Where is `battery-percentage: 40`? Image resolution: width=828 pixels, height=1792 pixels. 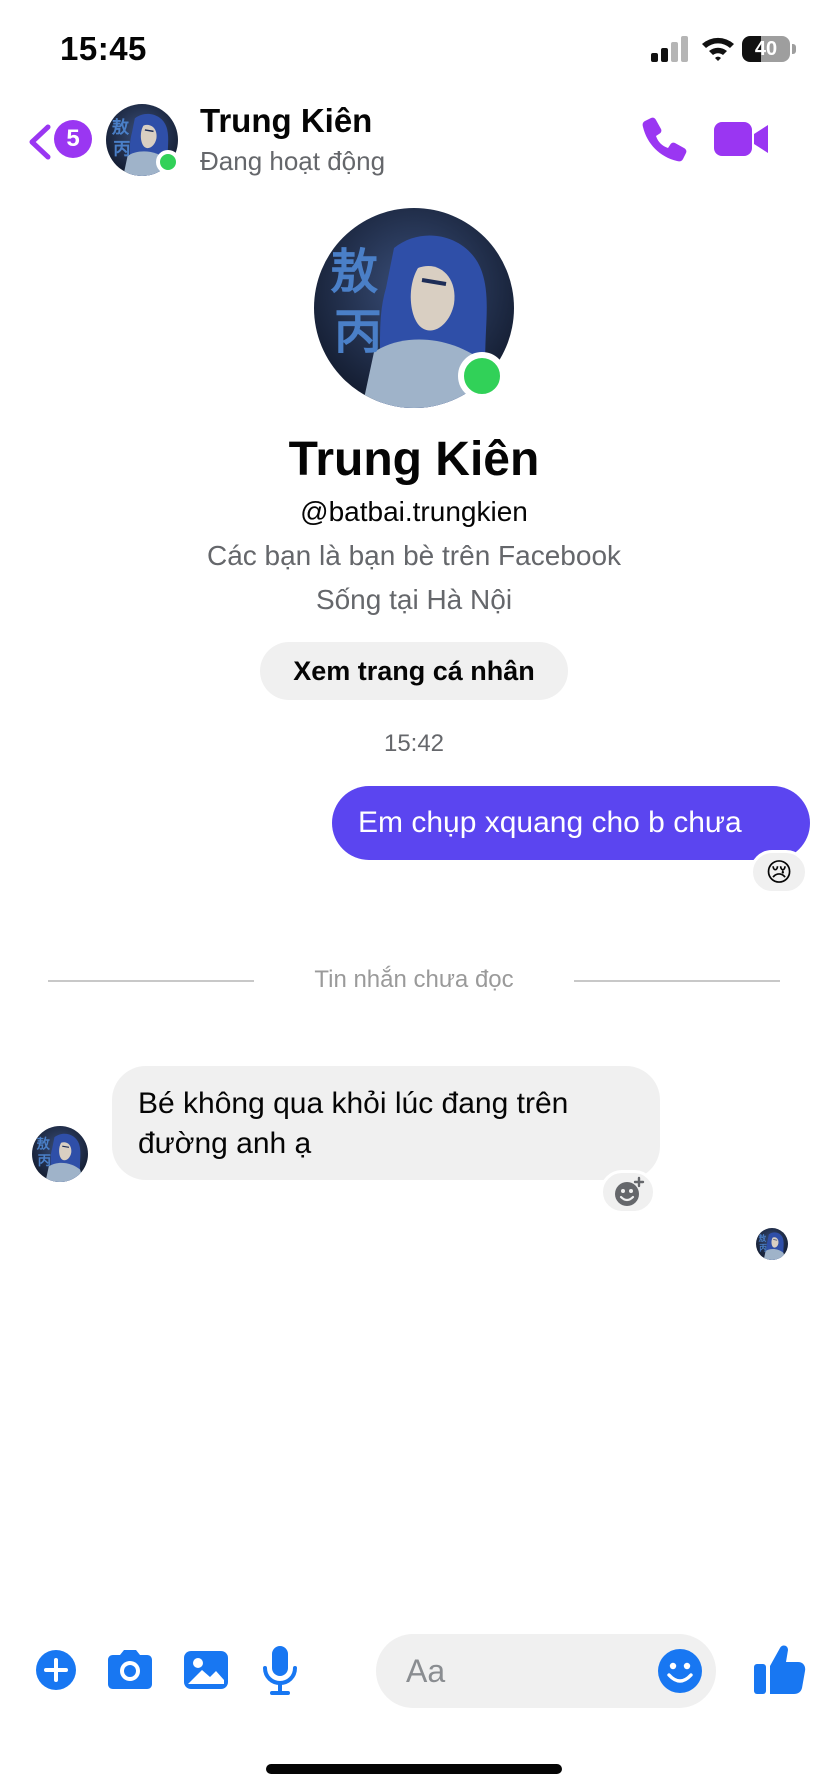 battery-percentage: 40 is located at coordinates (766, 49).